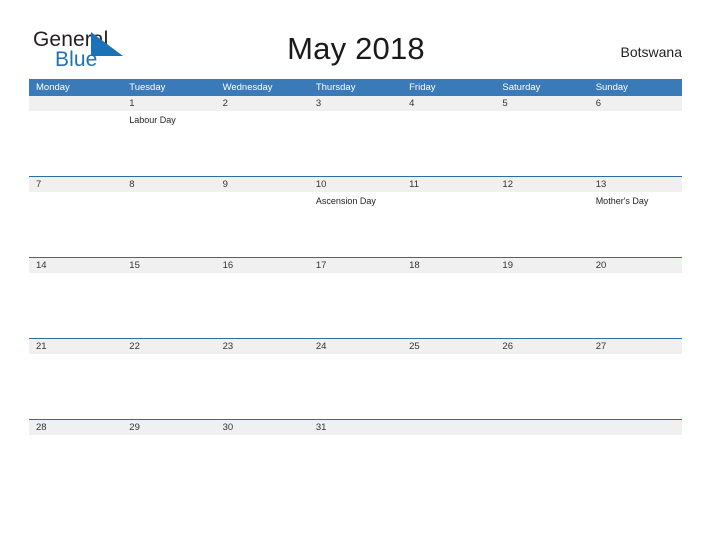  Describe the element at coordinates (448, 184) in the screenshot. I see `day-number-11: 11` at that location.